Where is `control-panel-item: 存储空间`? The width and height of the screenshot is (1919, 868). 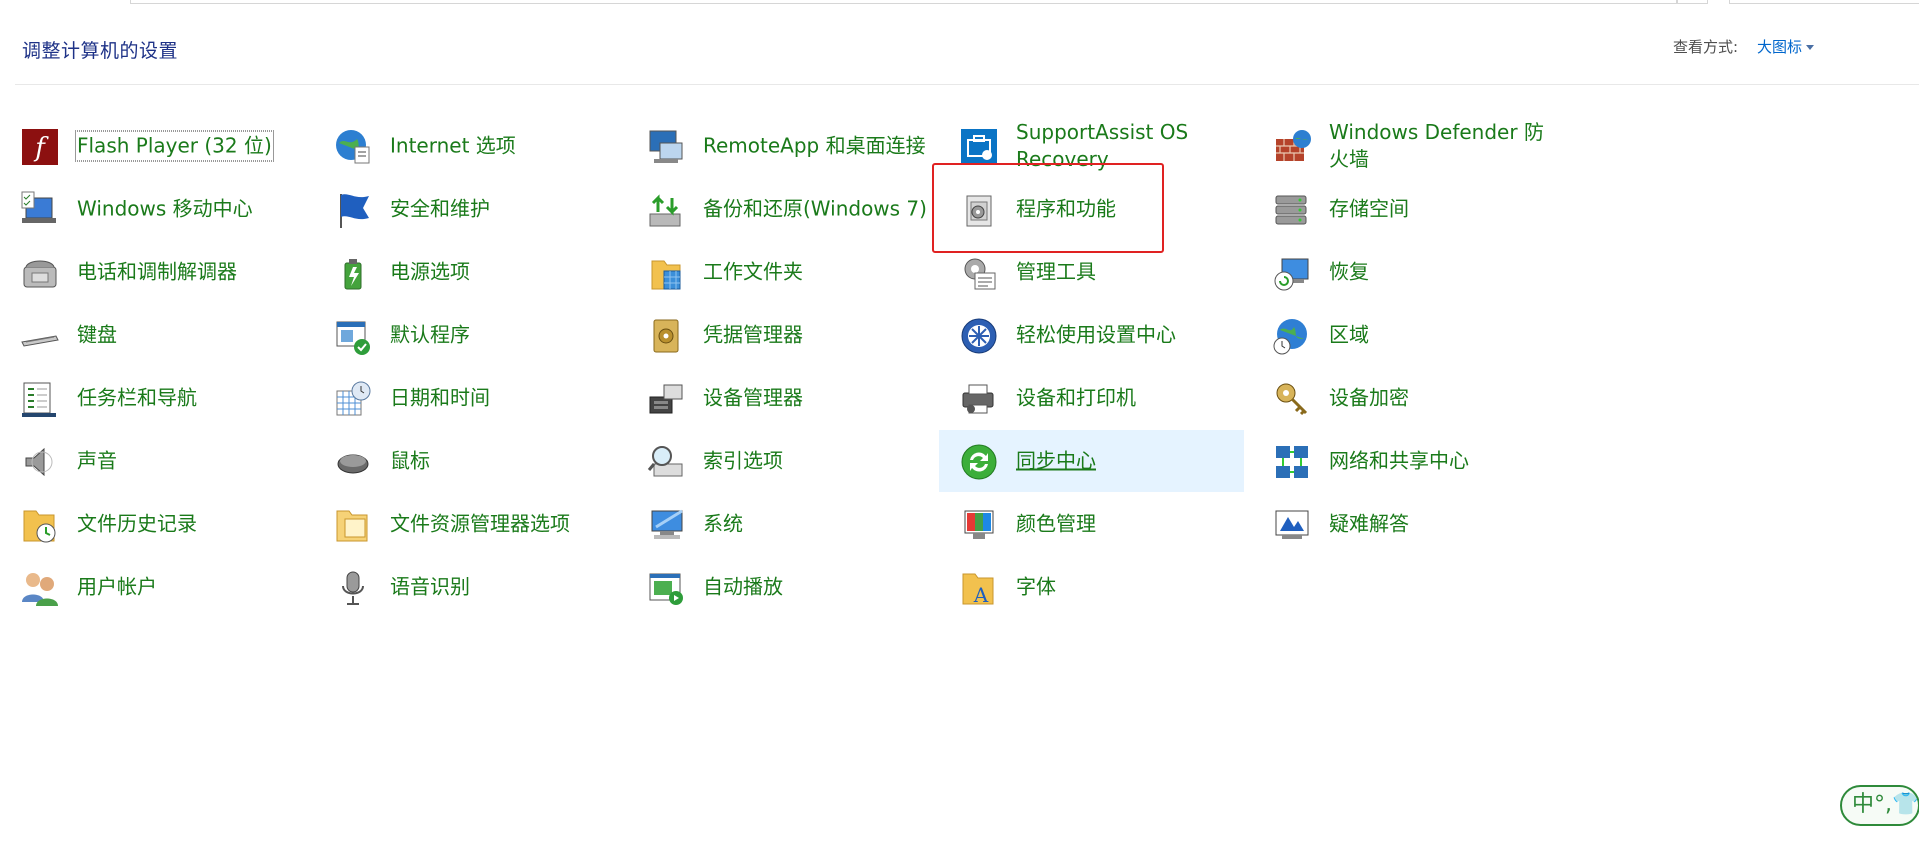
control-panel-item: 存储空间 is located at coordinates (1404, 209).